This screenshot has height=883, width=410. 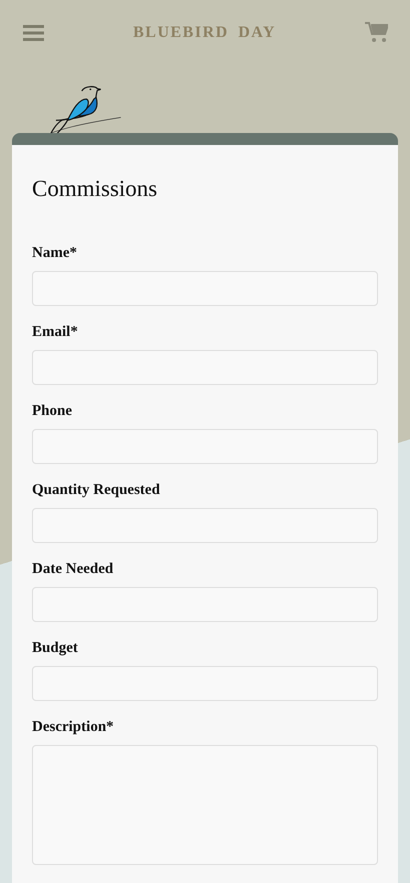 What do you see at coordinates (55, 333) in the screenshot?
I see `field-label: Email*` at bounding box center [55, 333].